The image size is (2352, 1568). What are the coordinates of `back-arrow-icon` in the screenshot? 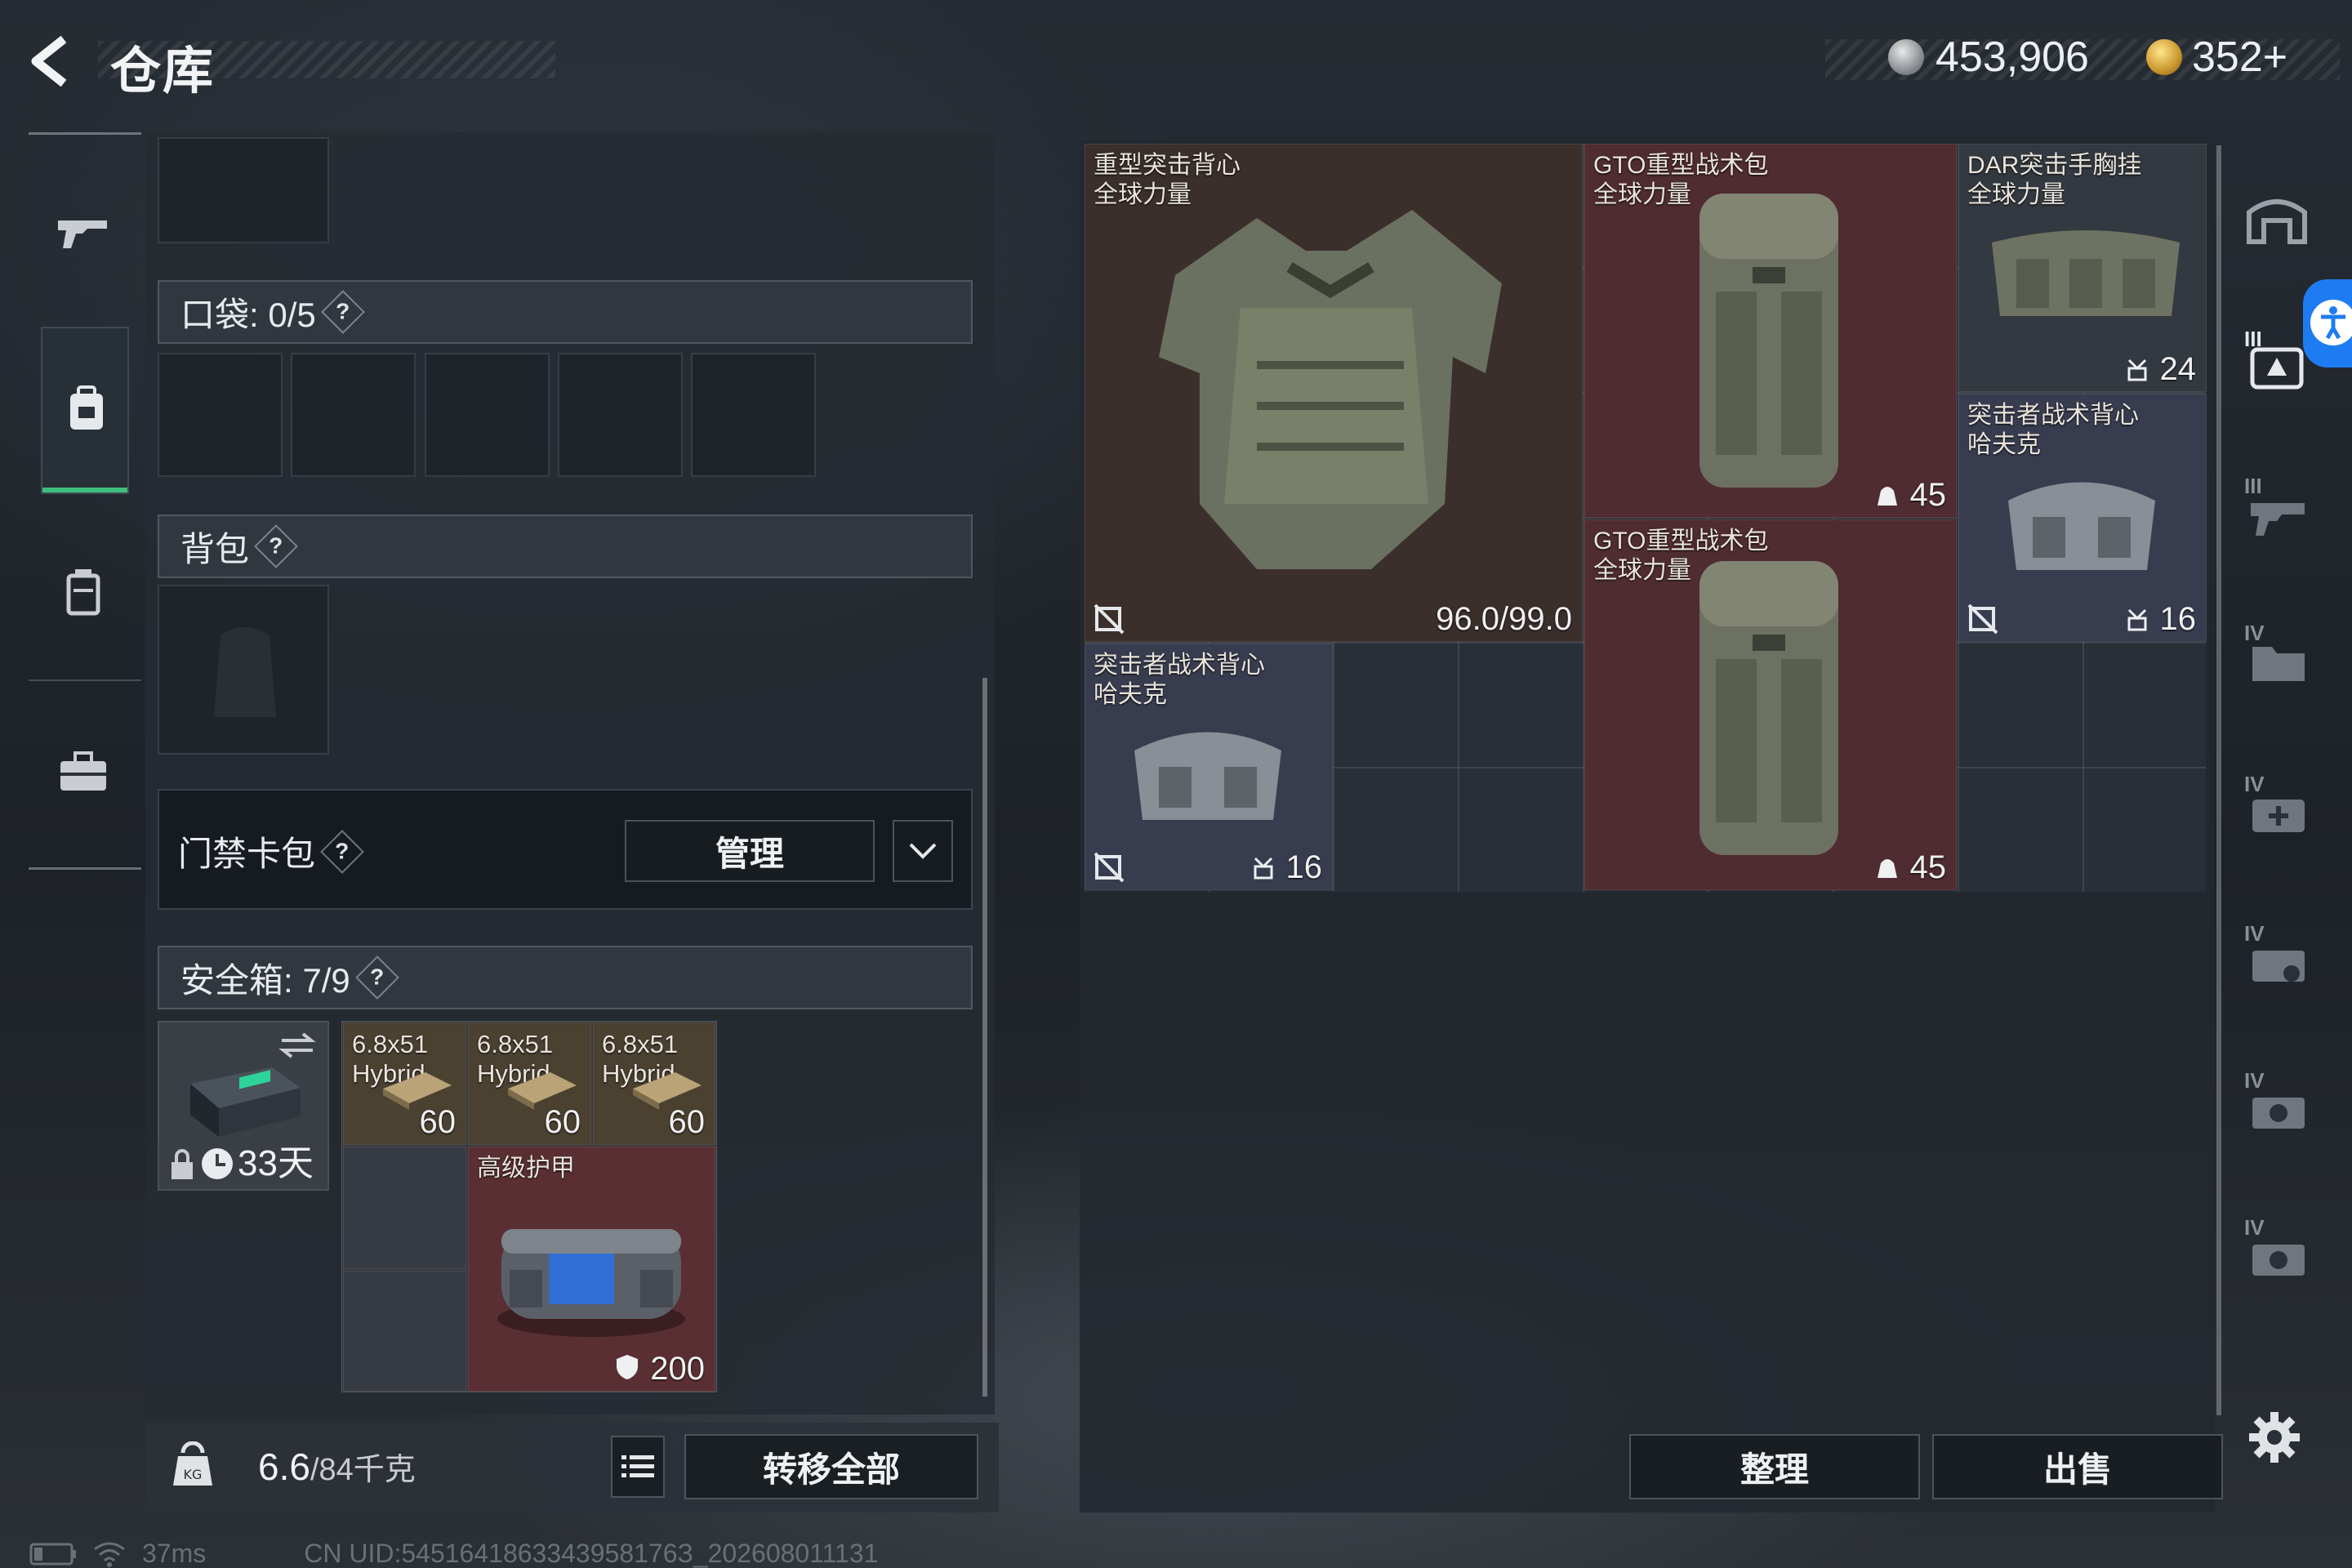 It's located at (49, 61).